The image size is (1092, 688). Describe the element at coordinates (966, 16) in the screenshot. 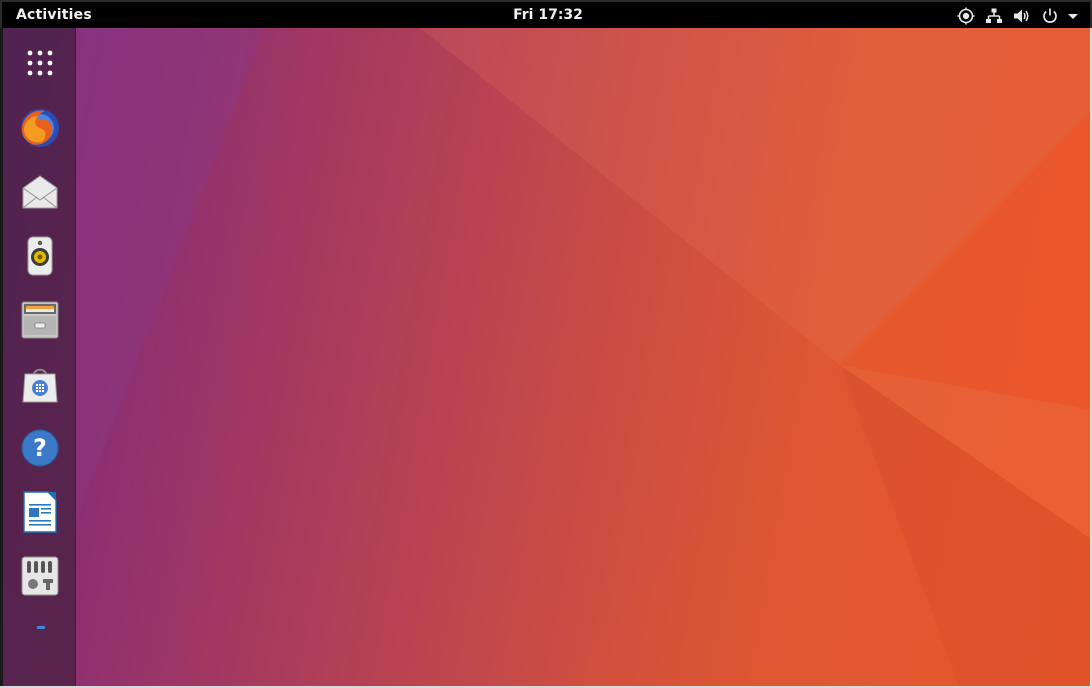

I see `accessibility-icon` at that location.